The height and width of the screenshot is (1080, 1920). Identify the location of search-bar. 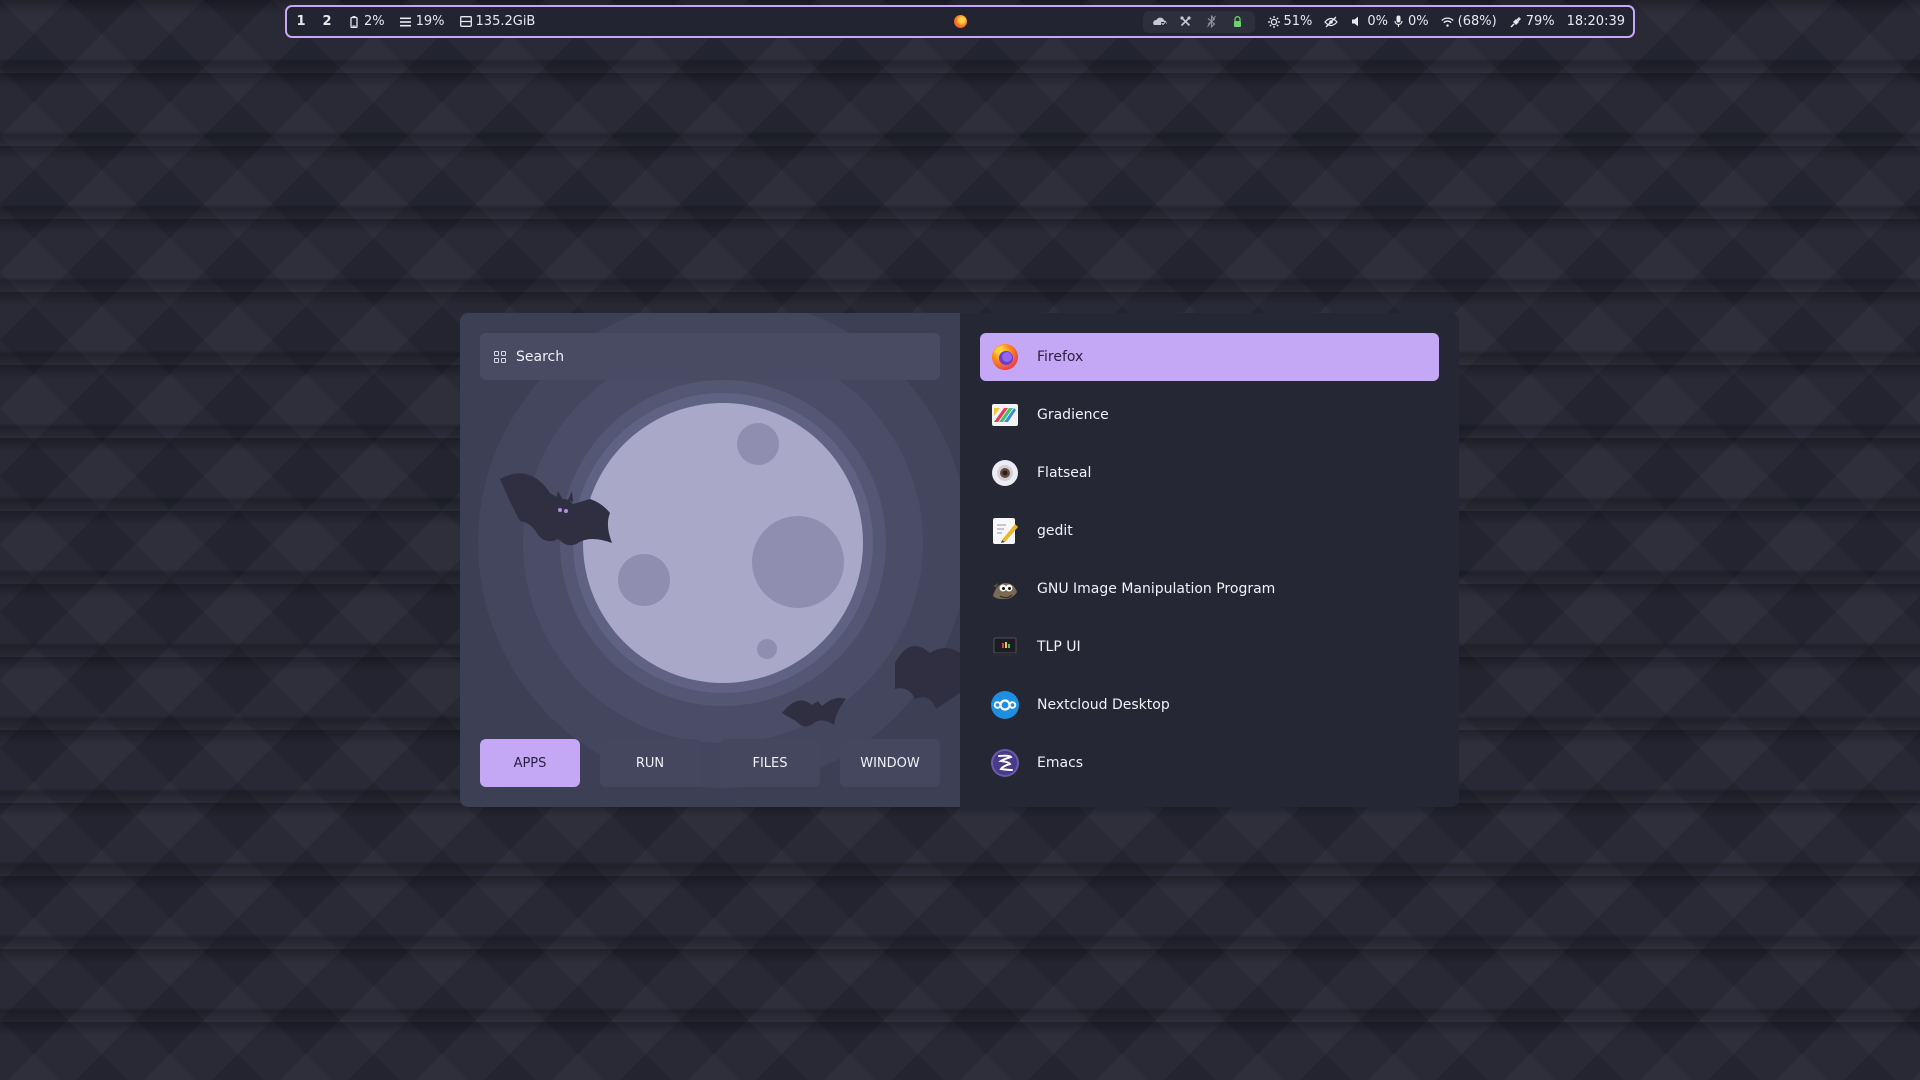
(710, 356).